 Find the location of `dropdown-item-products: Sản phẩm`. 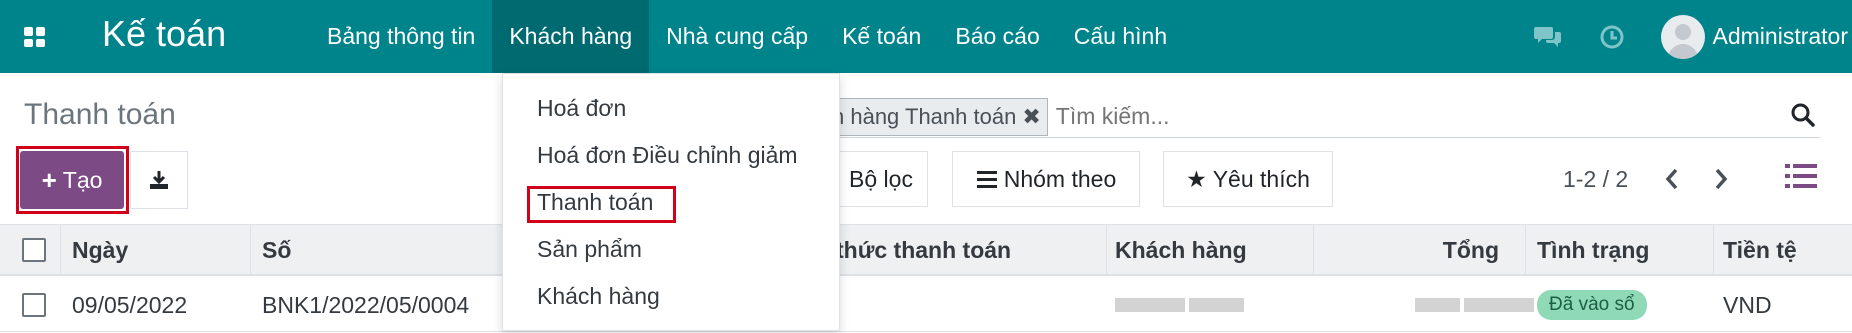

dropdown-item-products: Sản phẩm is located at coordinates (589, 249).